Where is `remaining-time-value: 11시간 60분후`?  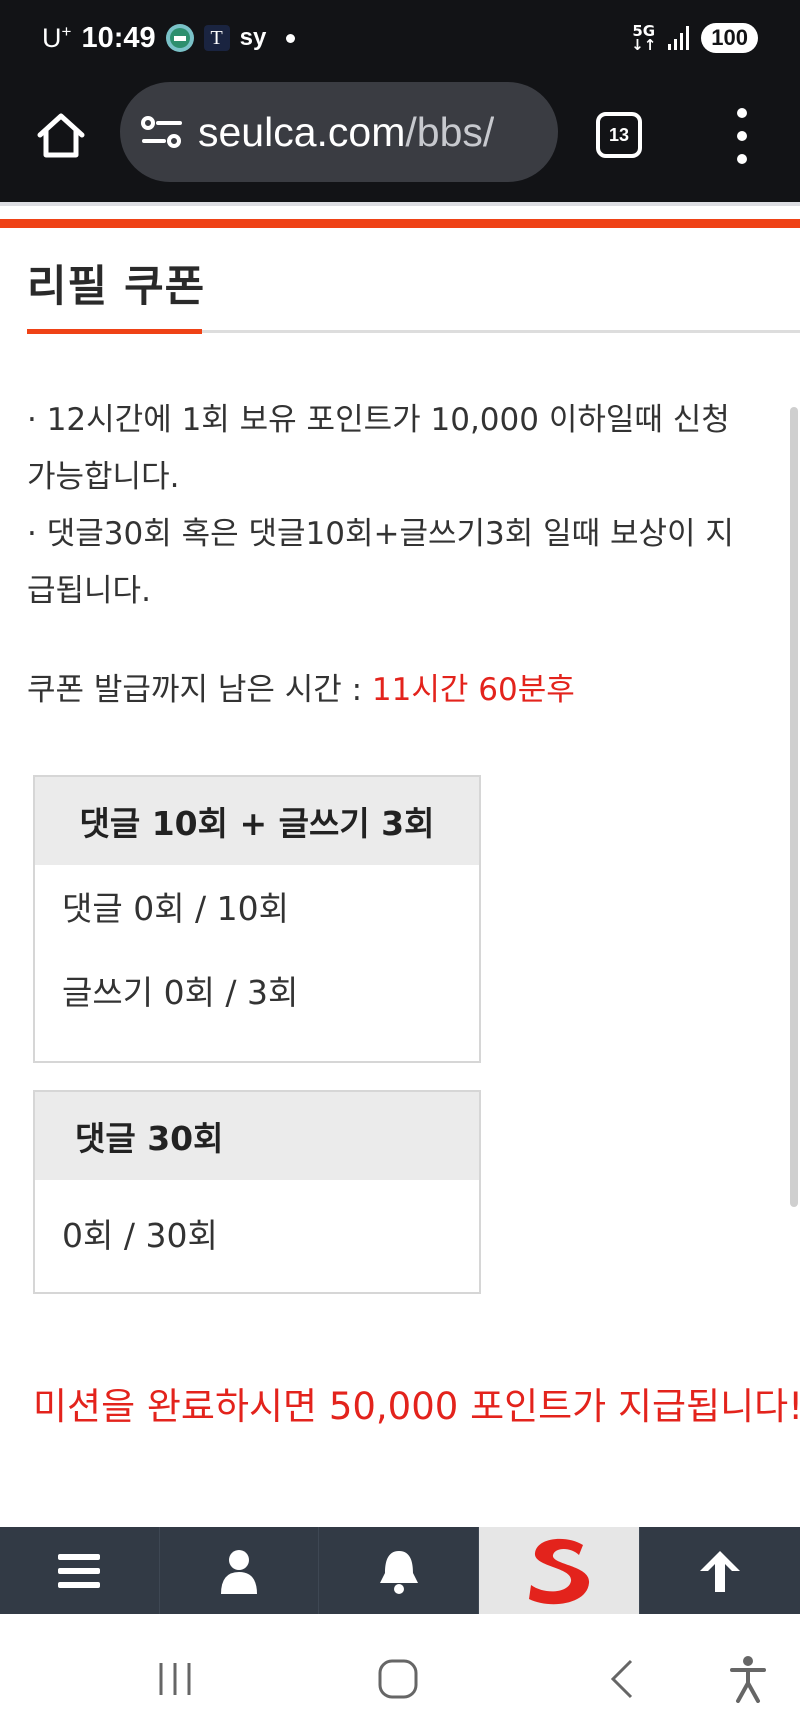 remaining-time-value: 11시간 60분후 is located at coordinates (473, 690).